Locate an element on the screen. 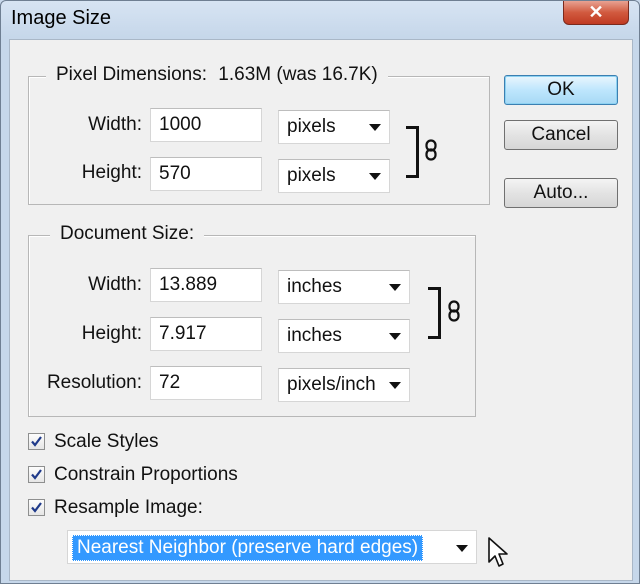 This screenshot has height=584, width=640. doc-width-unit-select: inches is located at coordinates (344, 287).